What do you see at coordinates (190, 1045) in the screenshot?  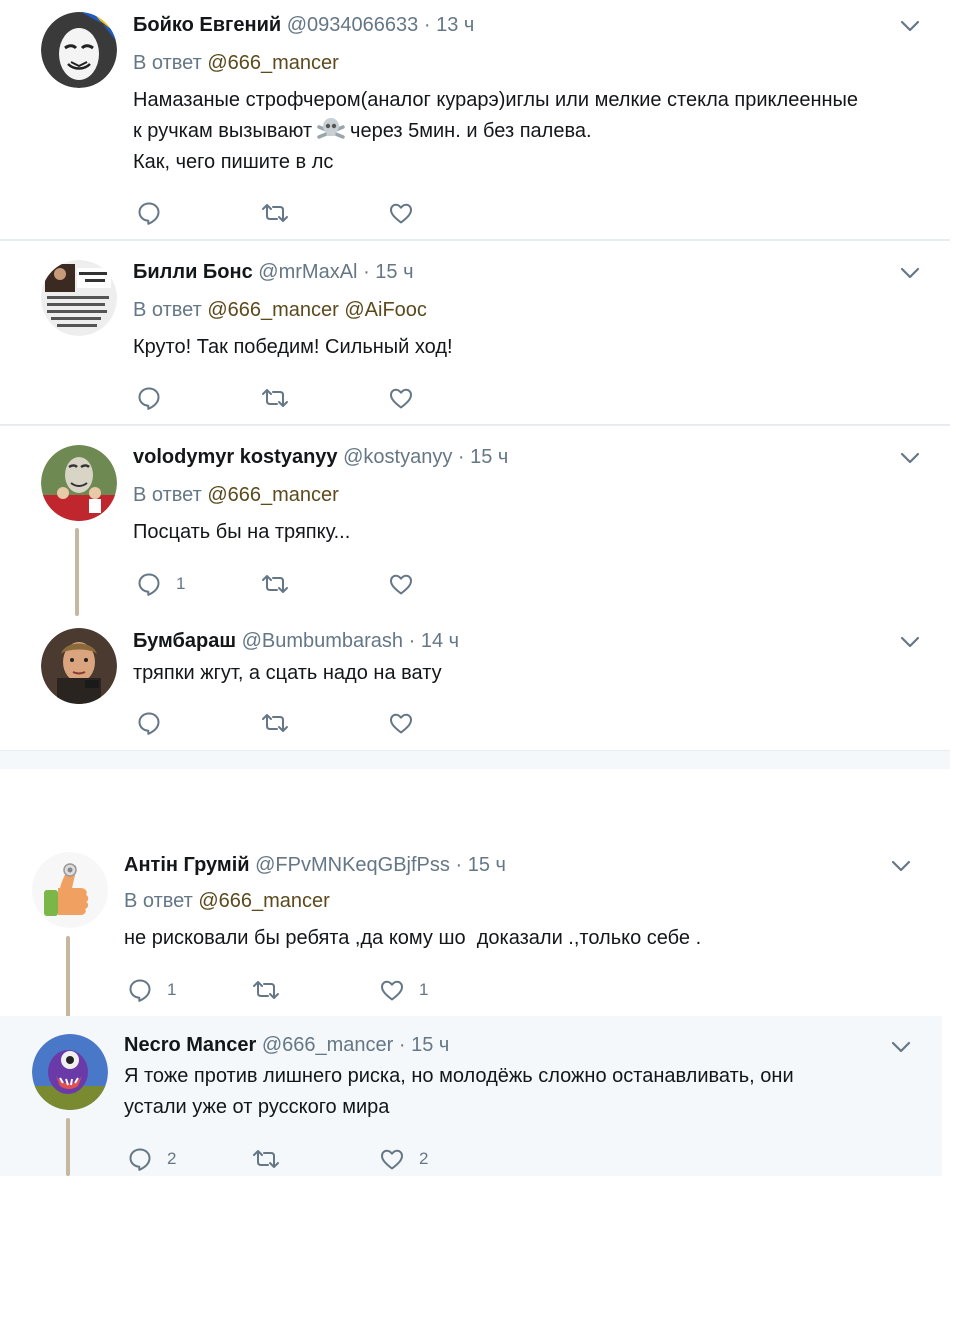 I see `author-name: Necro Mancer` at bounding box center [190, 1045].